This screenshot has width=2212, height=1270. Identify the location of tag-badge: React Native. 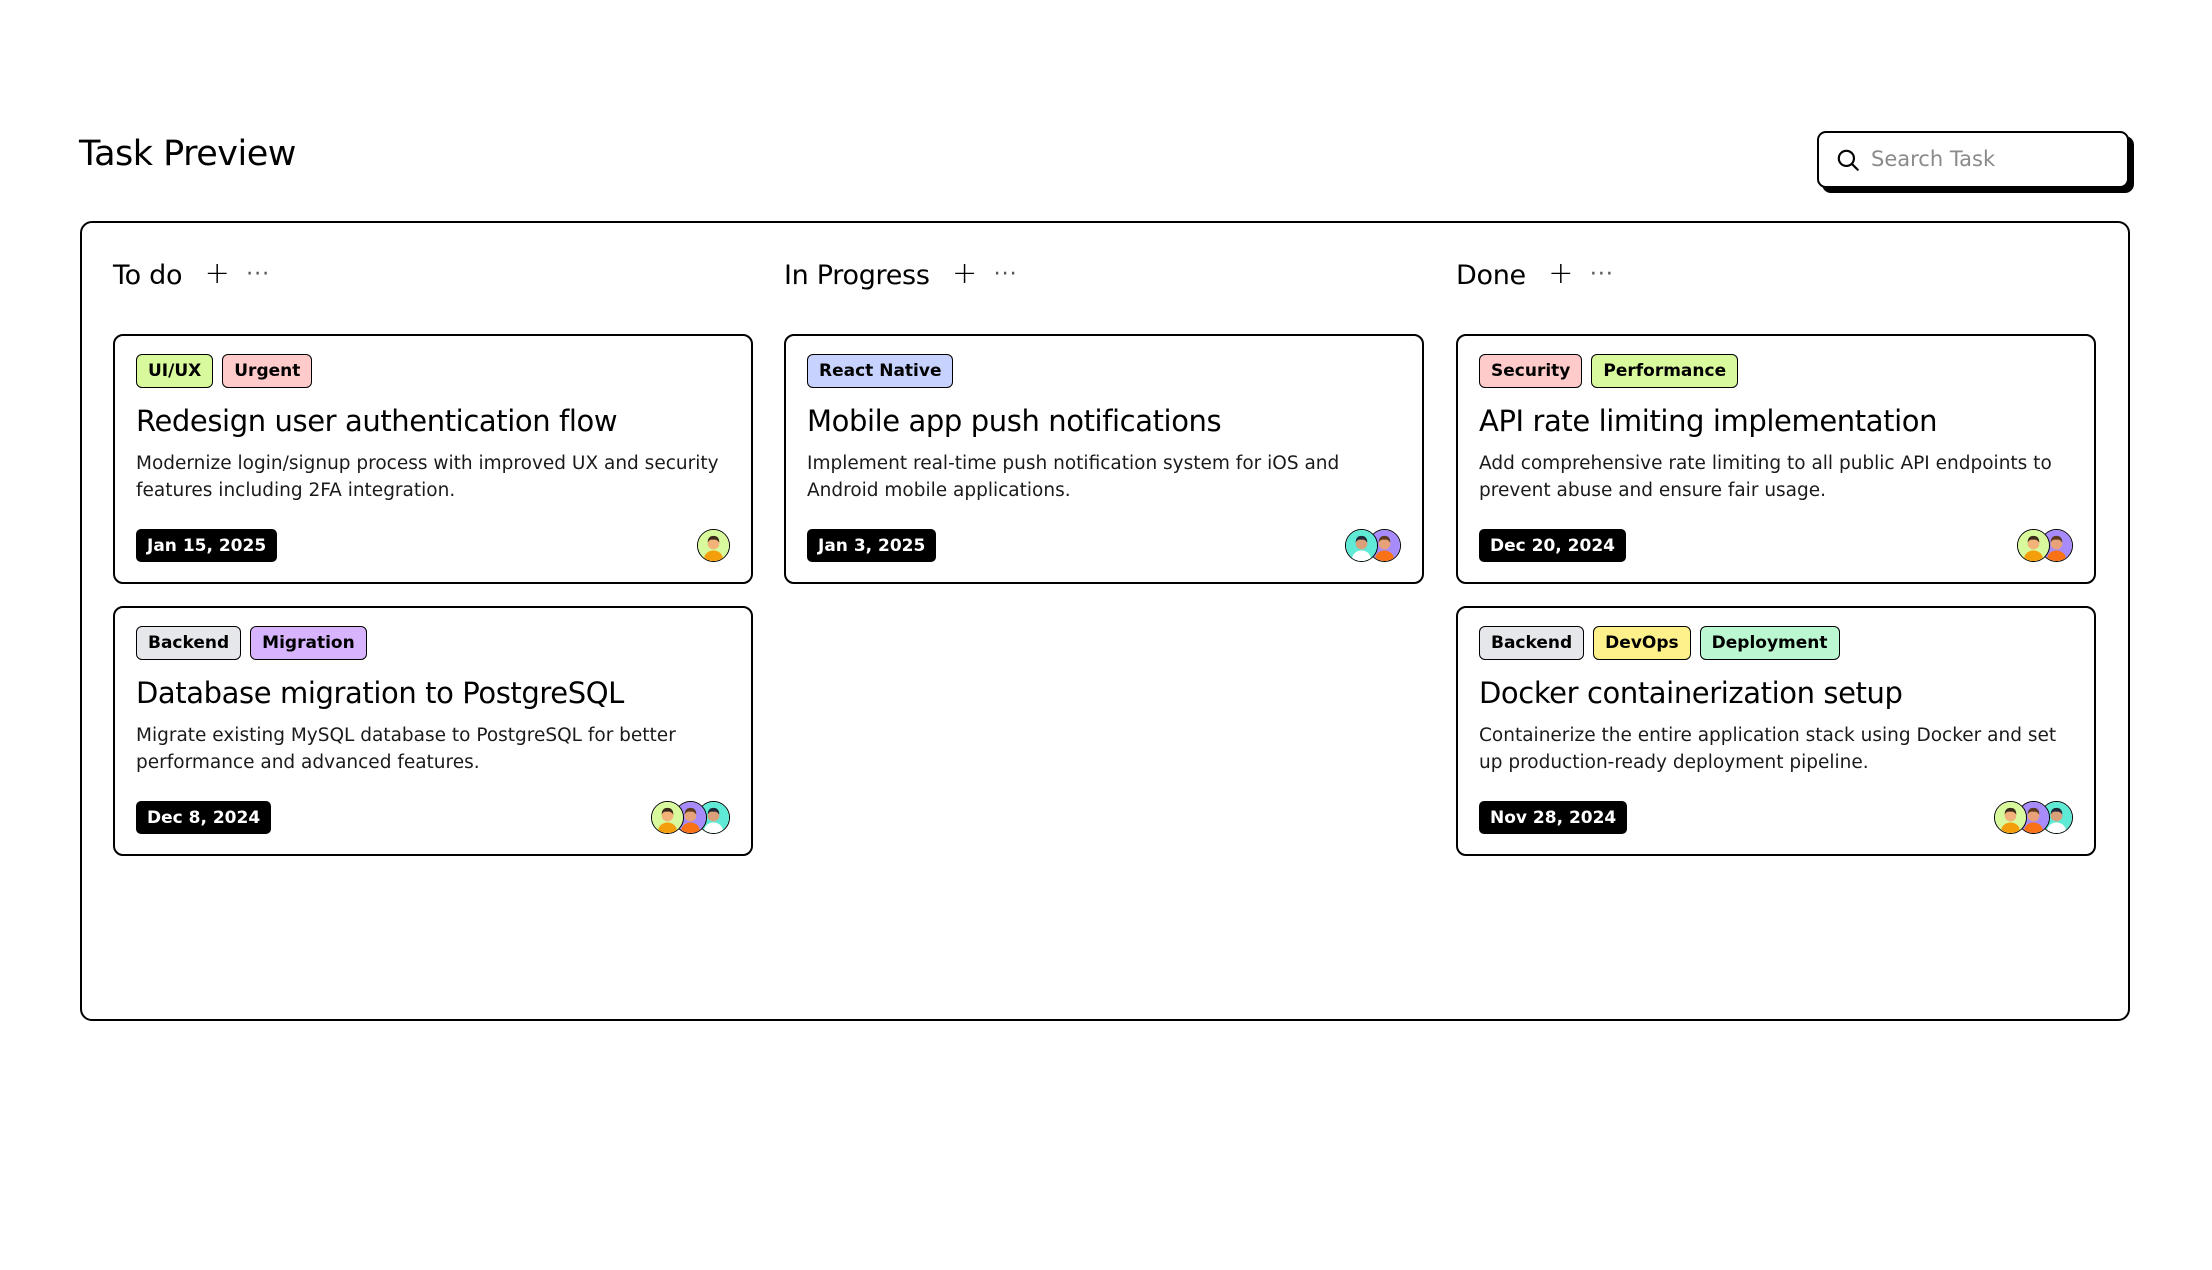
(880, 371).